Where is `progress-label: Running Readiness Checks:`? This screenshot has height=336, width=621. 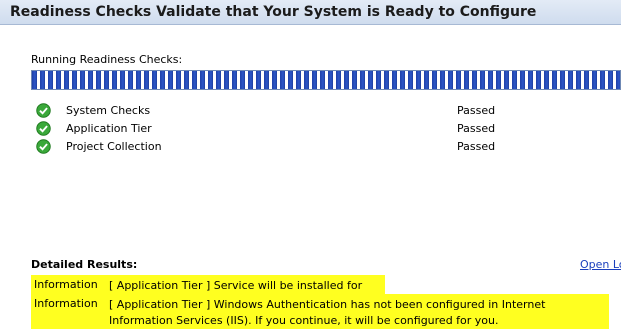 progress-label: Running Readiness Checks: is located at coordinates (107, 59).